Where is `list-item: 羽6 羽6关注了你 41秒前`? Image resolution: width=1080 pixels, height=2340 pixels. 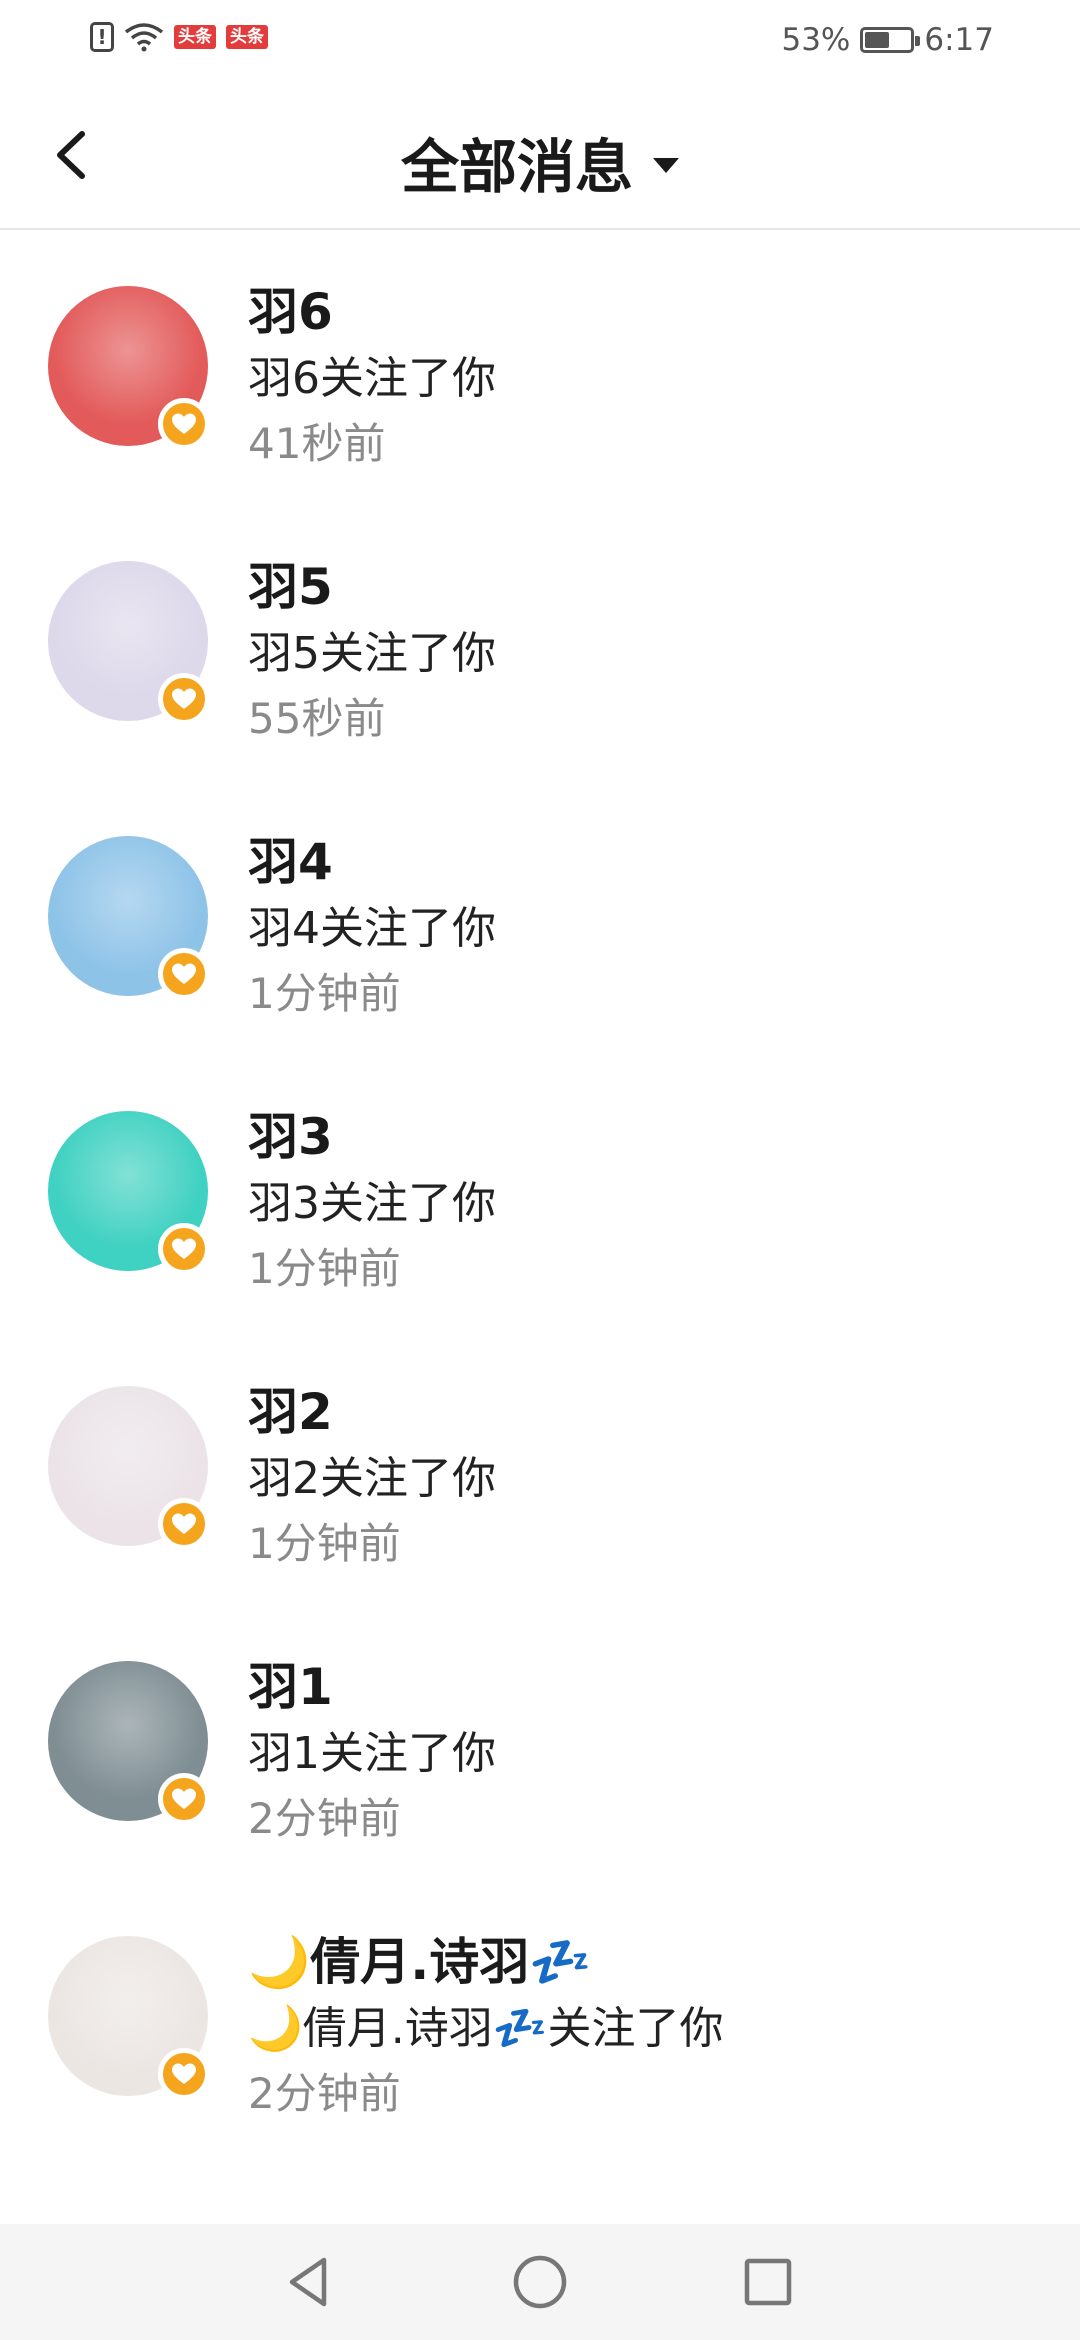 list-item: 羽6 羽6关注了你 41秒前 is located at coordinates (540, 367).